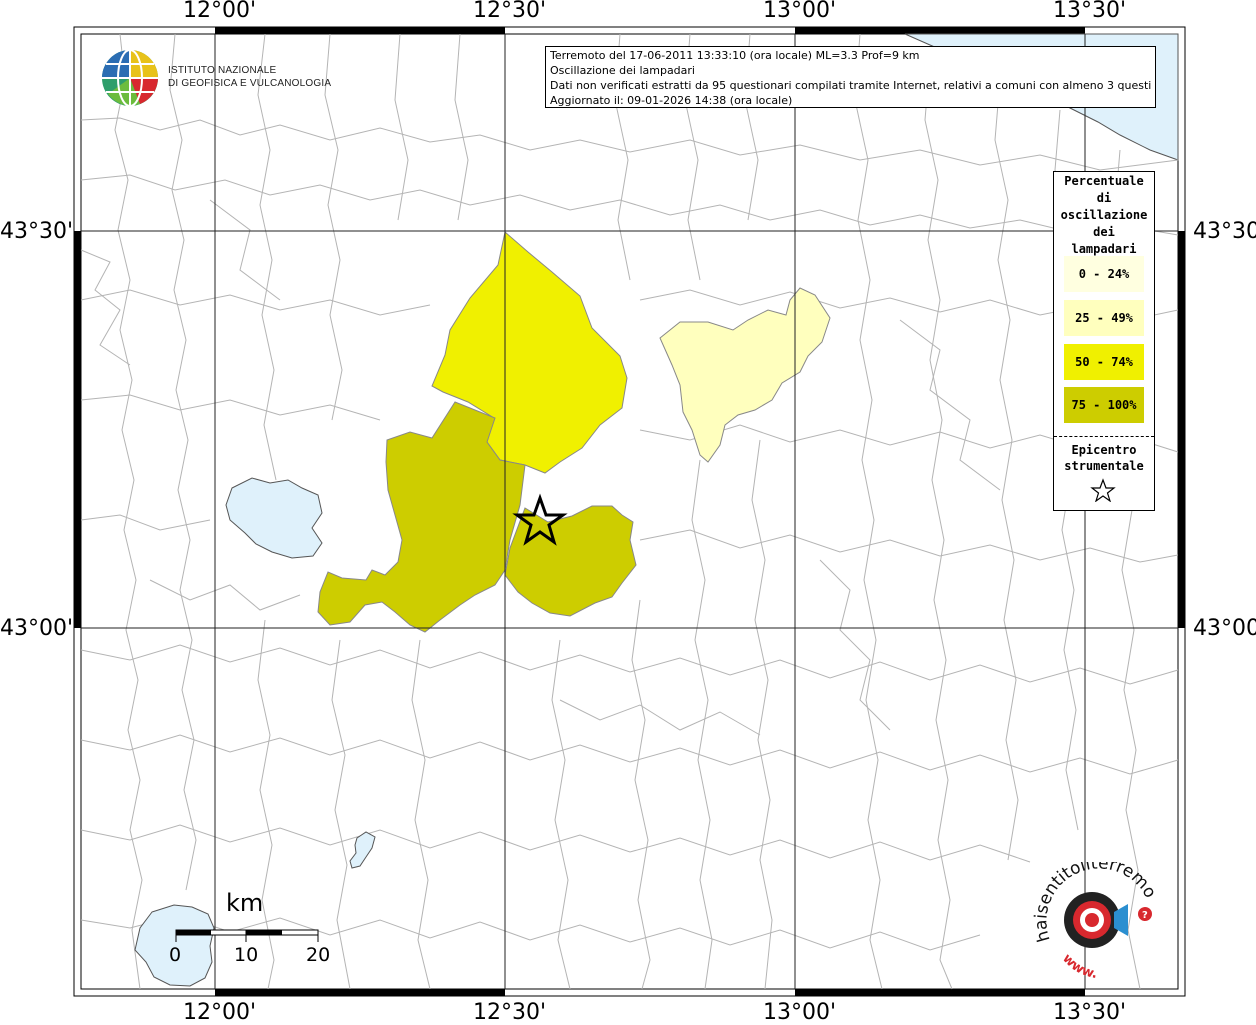  Describe the element at coordinates (1104, 436) in the screenshot. I see `legend-separator` at that location.